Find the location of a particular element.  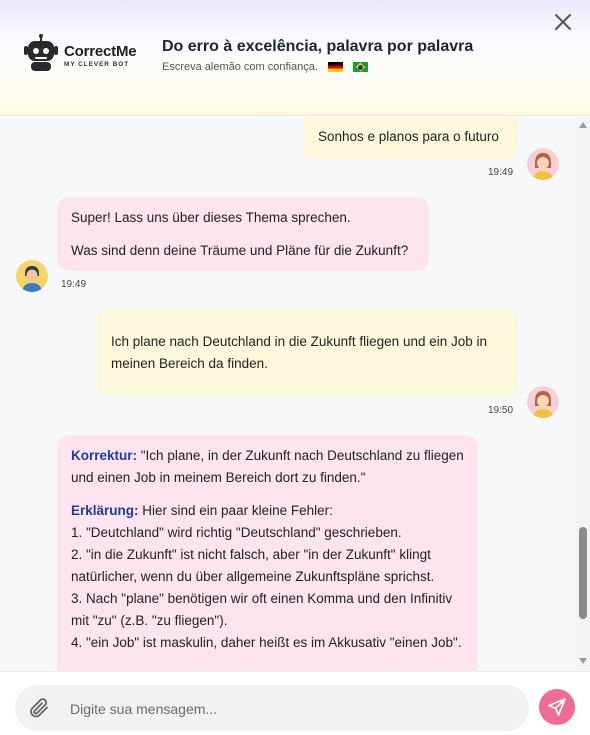

correctme-logo: CorrectMe MY CLEVER BOT is located at coordinates (84, 53).